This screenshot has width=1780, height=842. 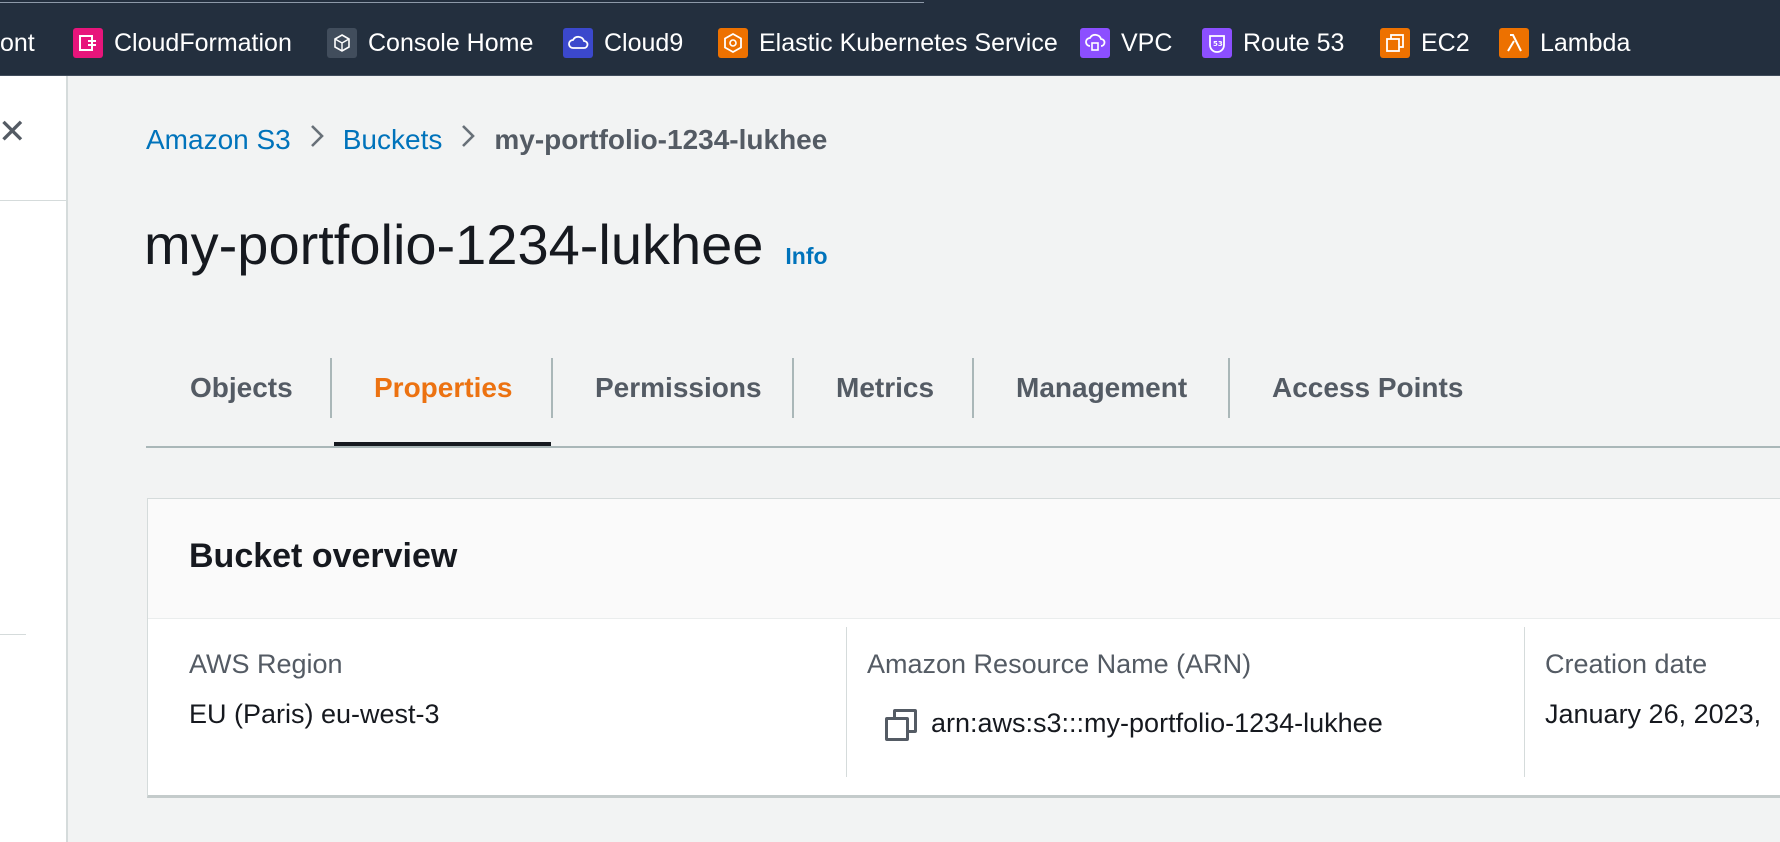 I want to click on tab-objects: Objects, so click(x=241, y=388).